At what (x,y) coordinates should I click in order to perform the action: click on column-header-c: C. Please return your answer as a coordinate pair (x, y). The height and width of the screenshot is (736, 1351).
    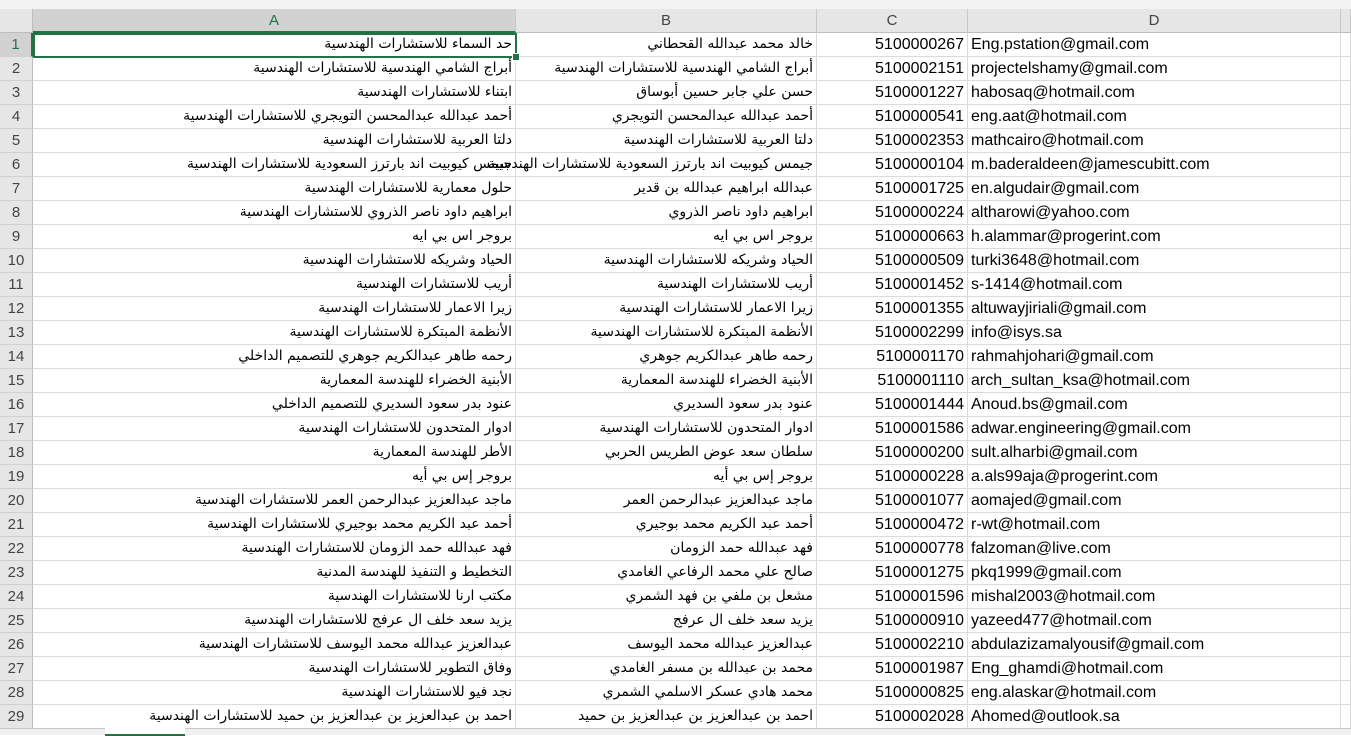
    Looking at the image, I should click on (892, 21).